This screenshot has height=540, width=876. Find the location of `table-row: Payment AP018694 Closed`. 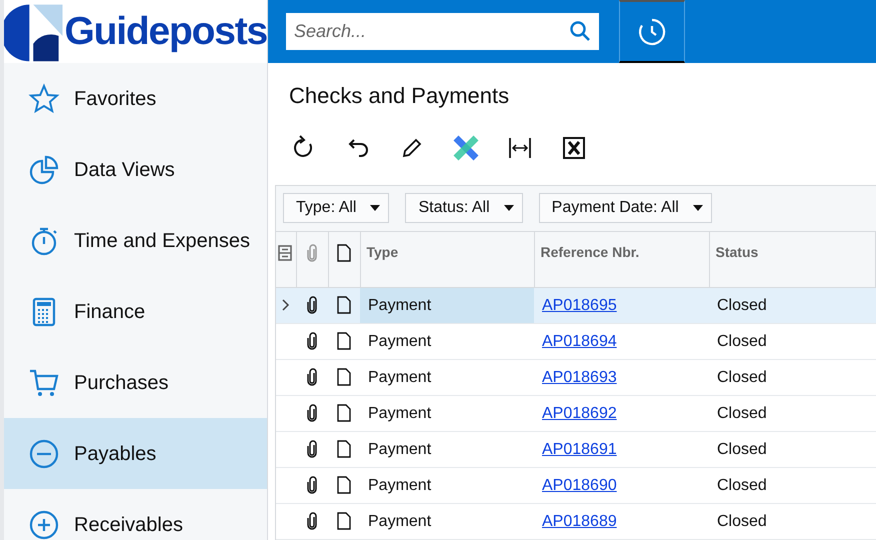

table-row: Payment AP018694 Closed is located at coordinates (576, 342).